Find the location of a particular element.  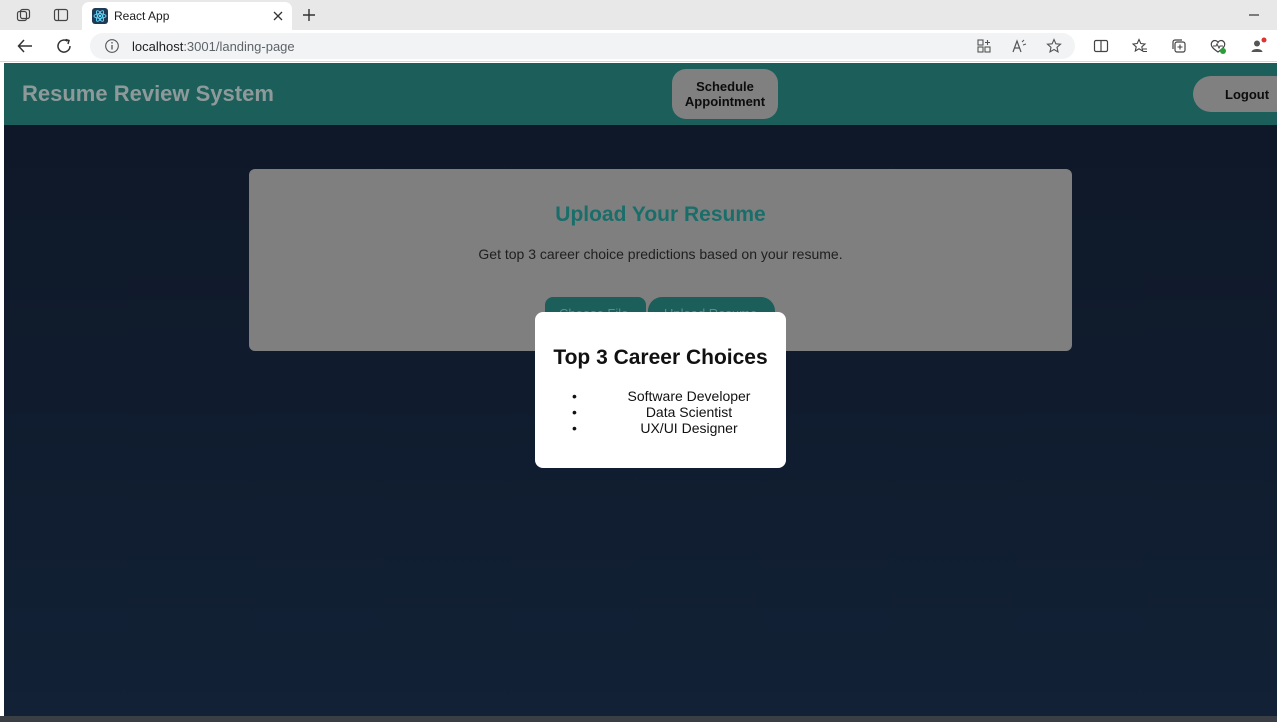

browser-essentials-icon is located at coordinates (1218, 46).